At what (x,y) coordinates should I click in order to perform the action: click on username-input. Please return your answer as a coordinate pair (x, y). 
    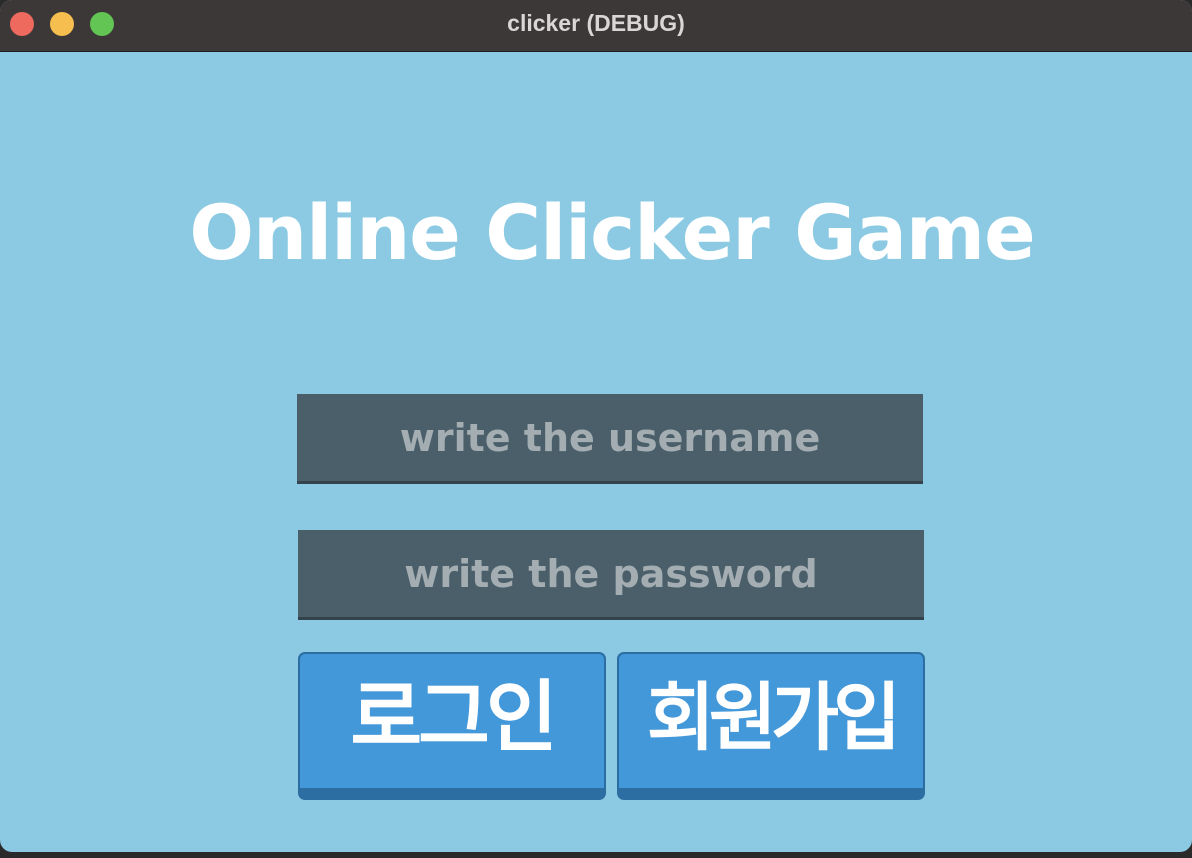
    Looking at the image, I should click on (610, 439).